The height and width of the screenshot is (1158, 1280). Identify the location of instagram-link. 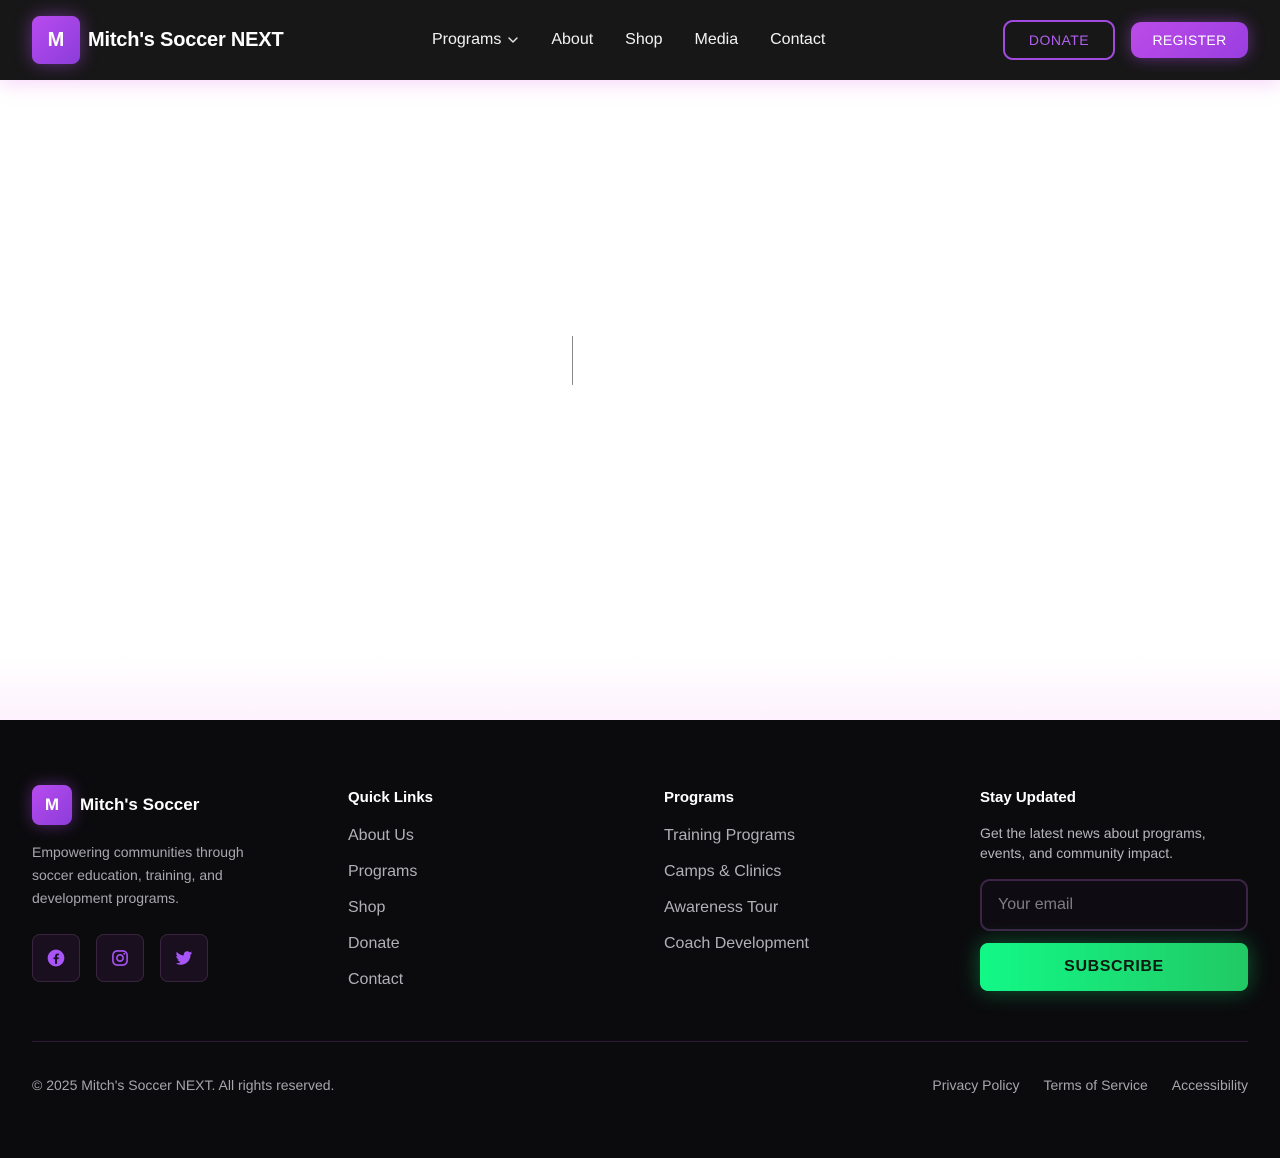
(120, 958).